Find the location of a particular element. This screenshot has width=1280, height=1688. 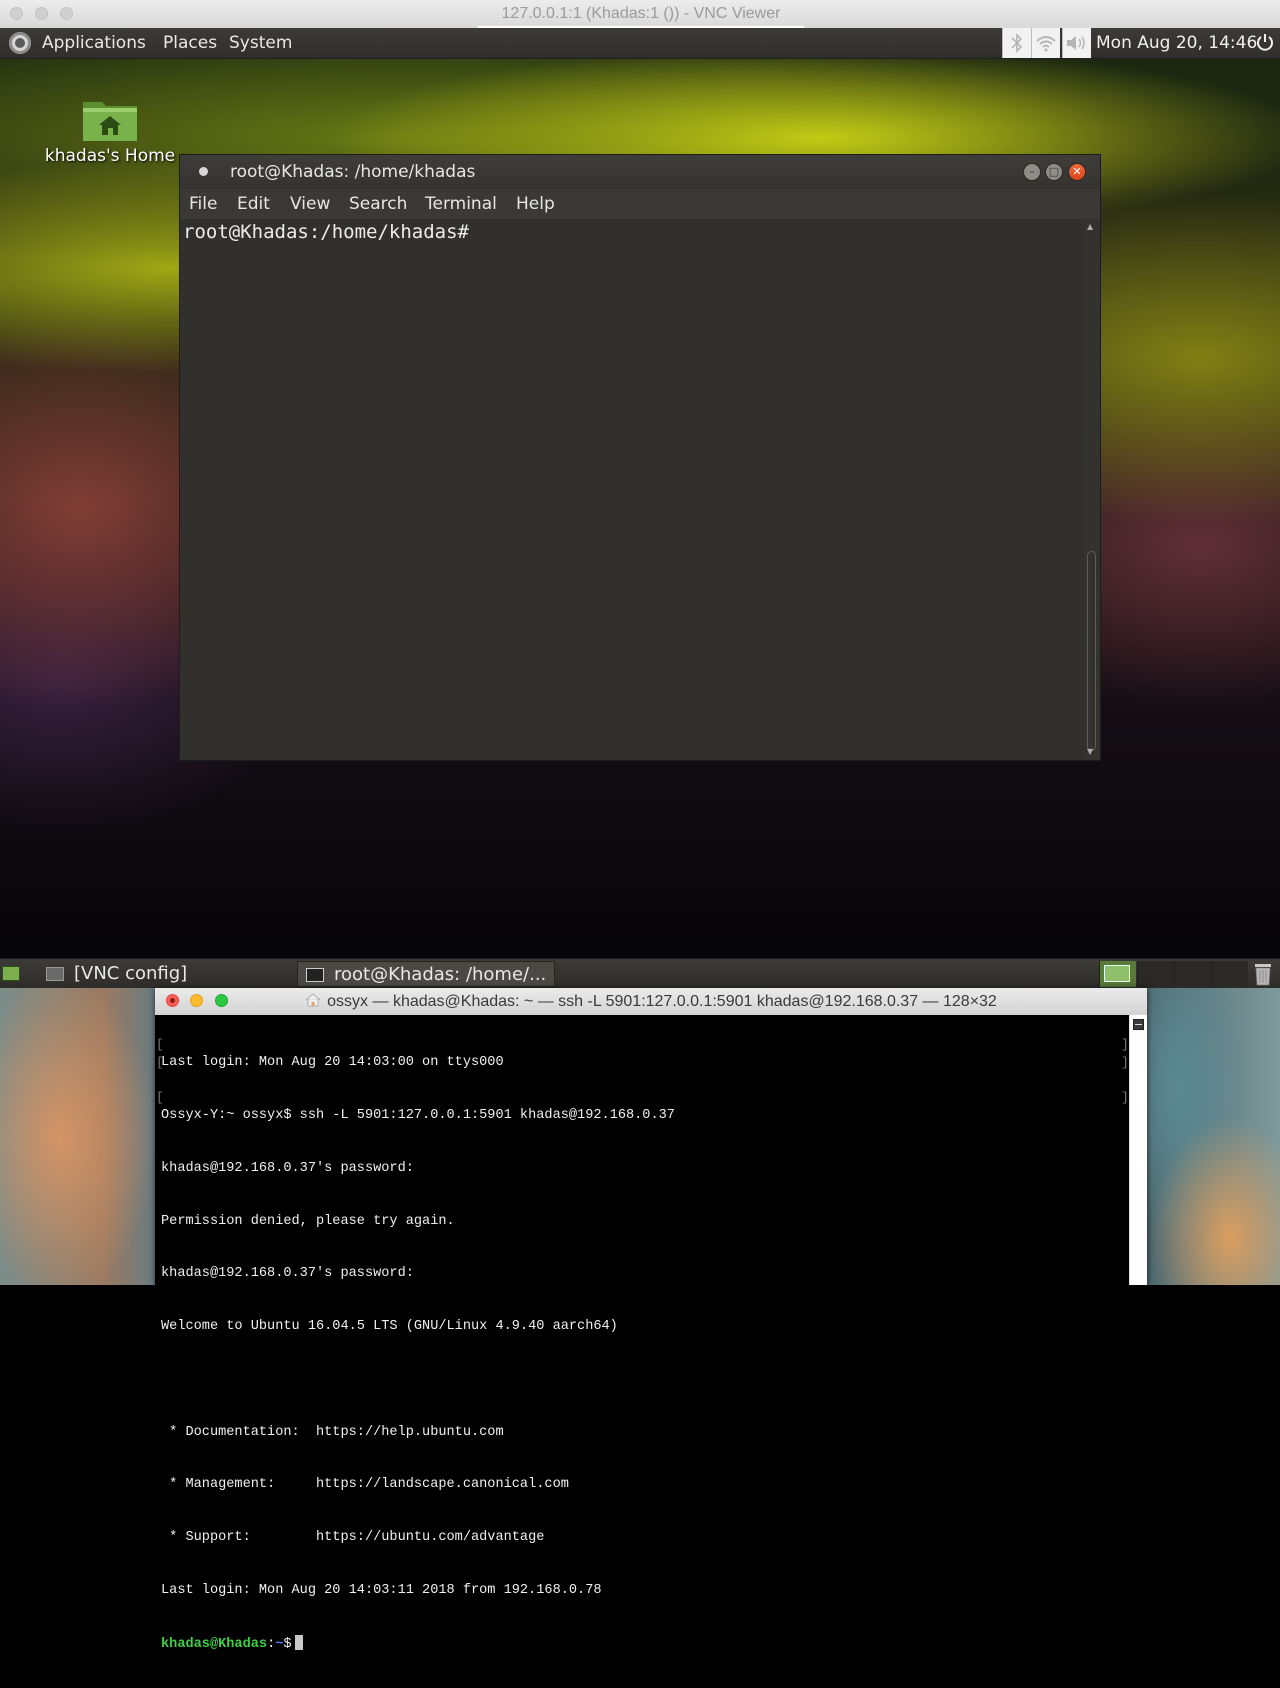

terminal-line: * Documentation: https://help.ubuntu.com is located at coordinates (332, 1432).